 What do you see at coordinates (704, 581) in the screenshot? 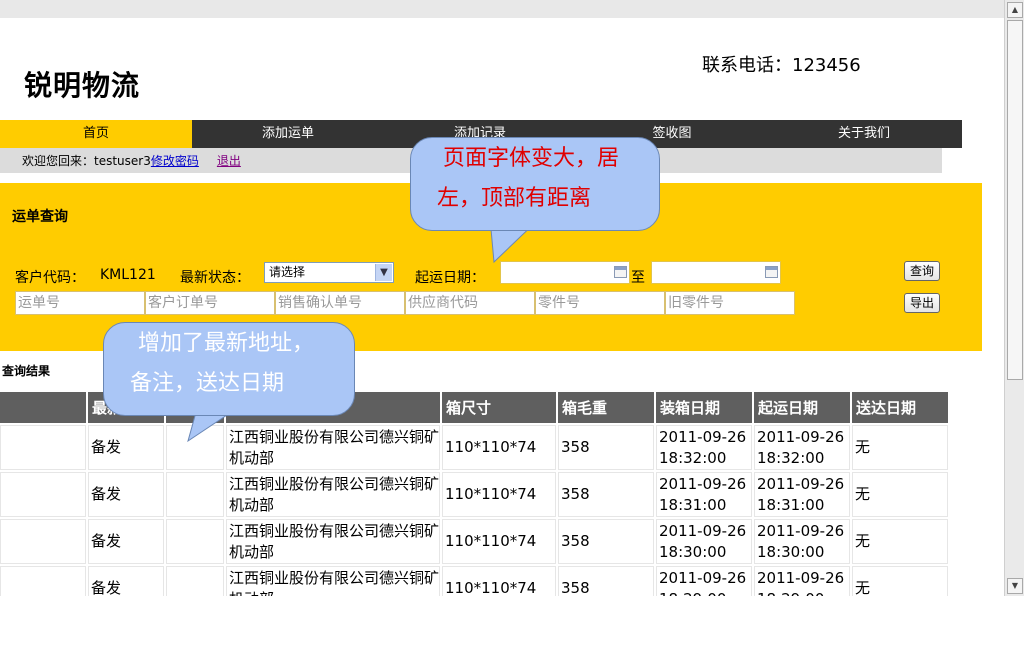
I see `table-cell-packing-date: 2011-09-26 18:29:00` at bounding box center [704, 581].